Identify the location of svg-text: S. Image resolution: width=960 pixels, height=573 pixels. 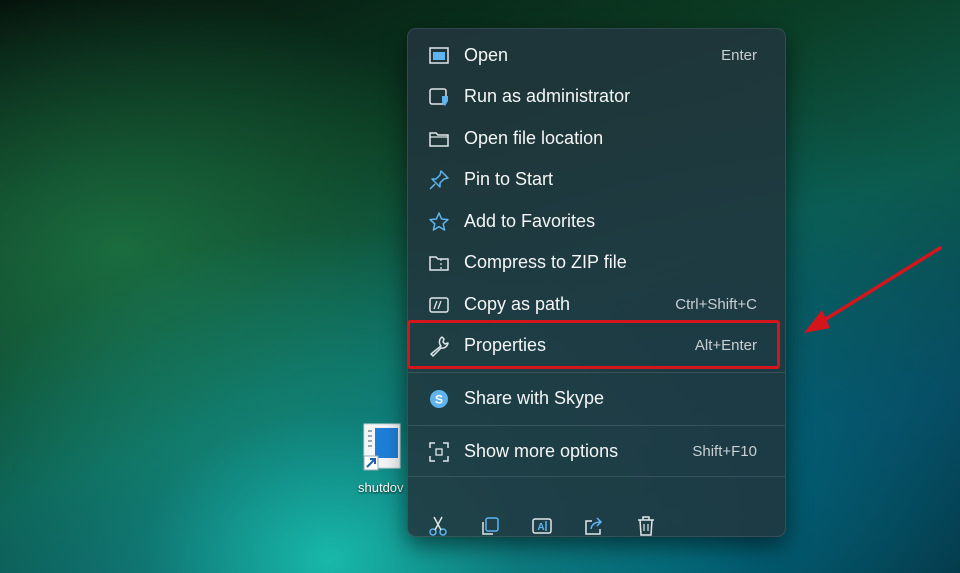
(439, 400).